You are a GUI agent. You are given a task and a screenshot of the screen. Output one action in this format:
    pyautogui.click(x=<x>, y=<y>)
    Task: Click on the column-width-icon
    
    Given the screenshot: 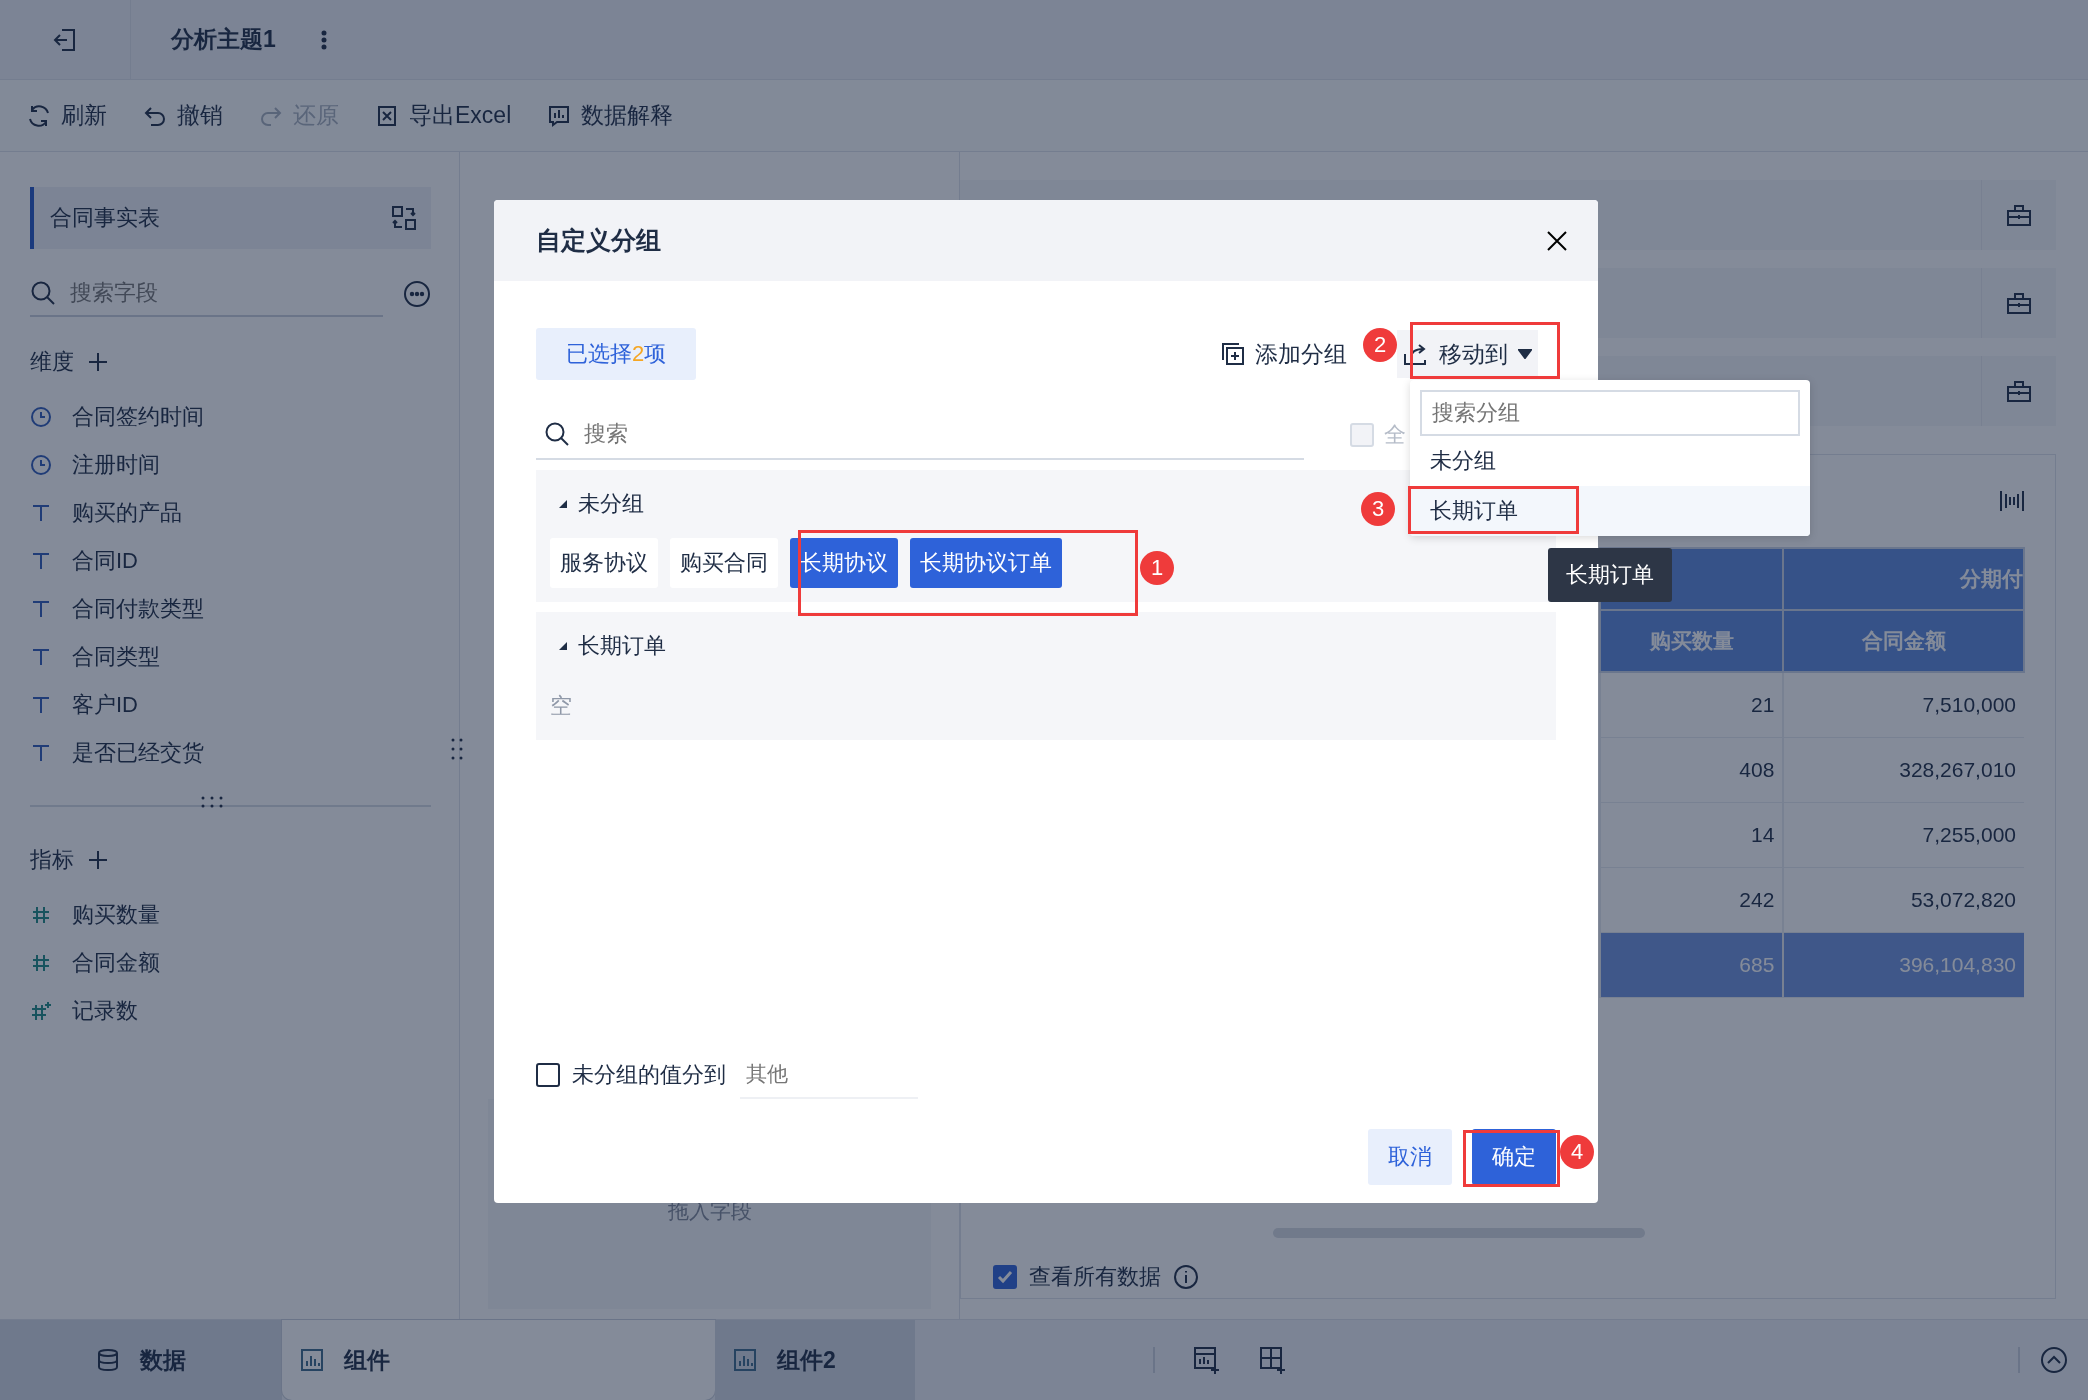 What is the action you would take?
    pyautogui.click(x=2012, y=501)
    